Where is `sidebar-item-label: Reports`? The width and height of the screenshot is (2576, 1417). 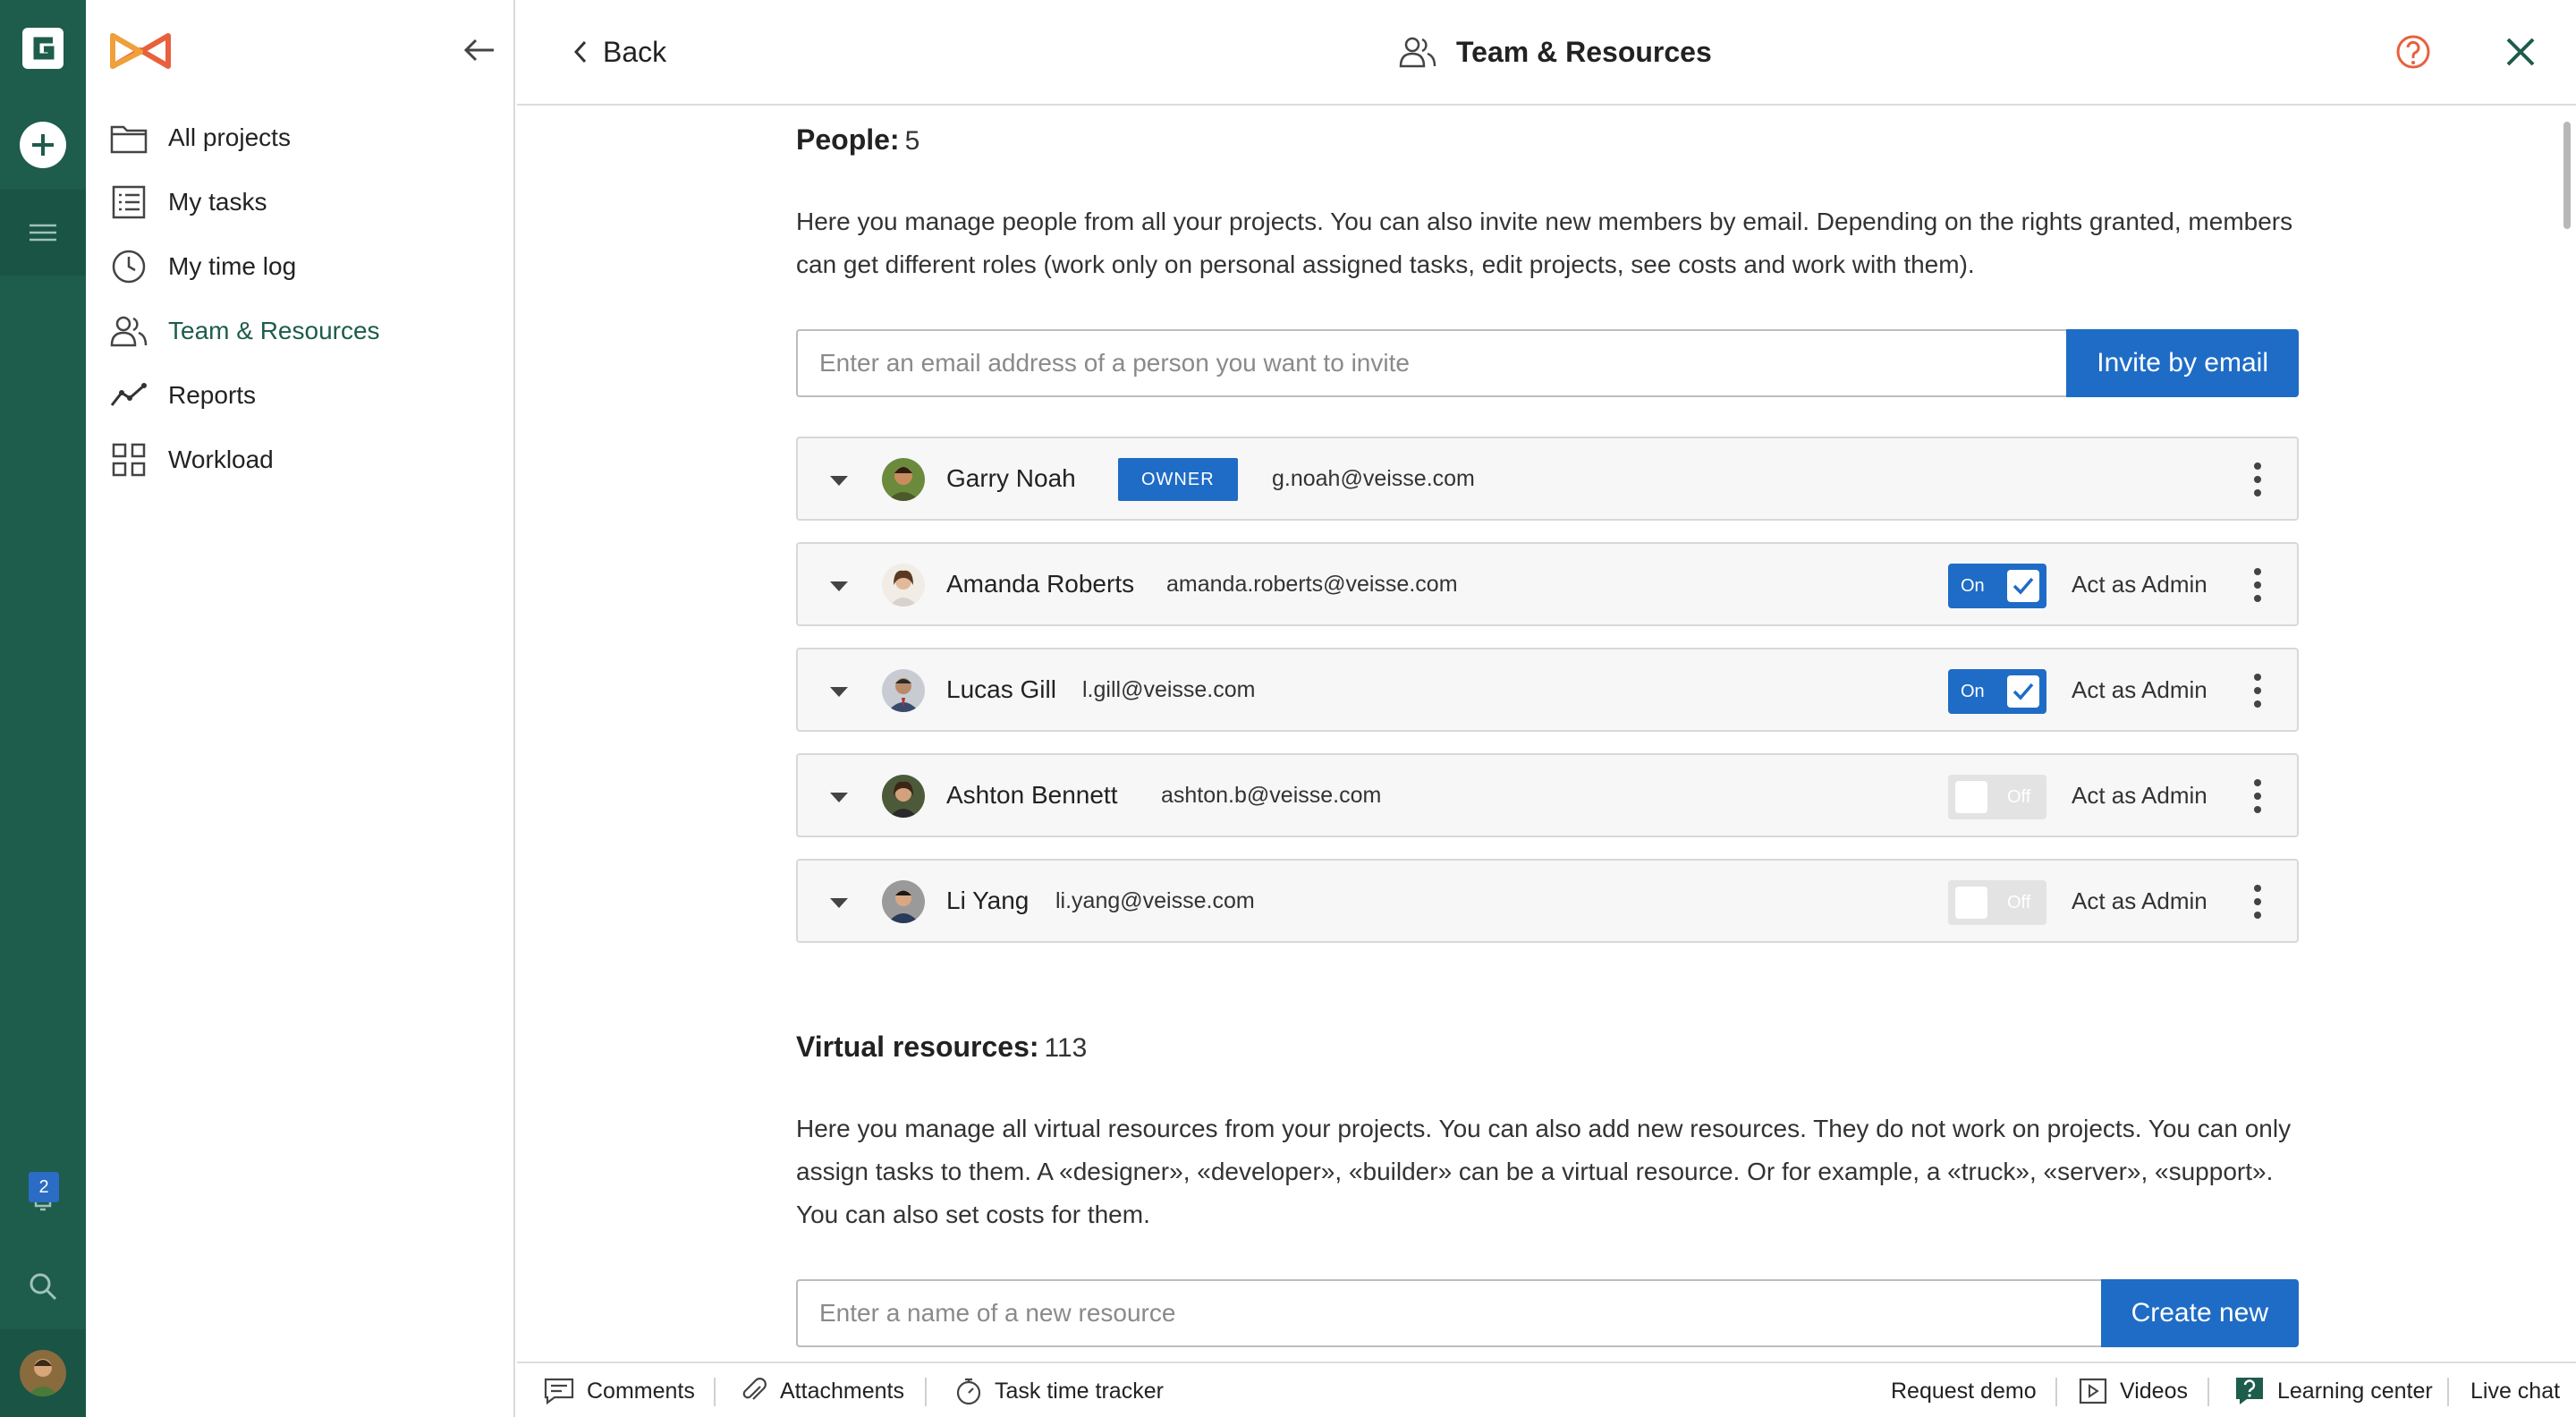
sidebar-item-label: Reports is located at coordinates (212, 395).